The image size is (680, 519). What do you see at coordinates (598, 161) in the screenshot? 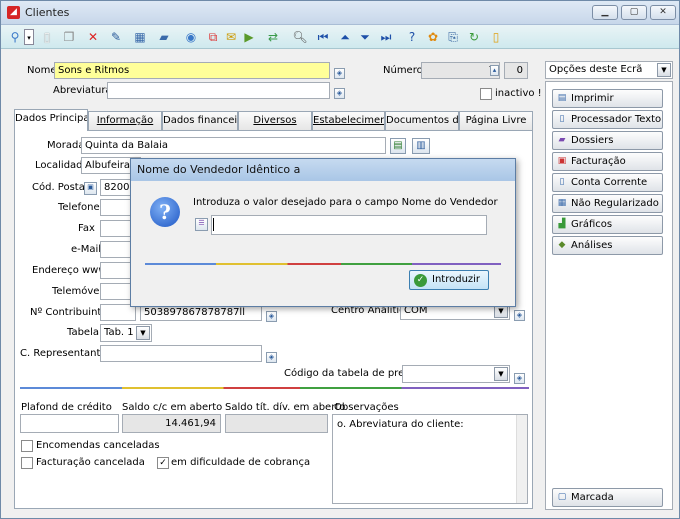
I see `facturacao-label: Facturação` at bounding box center [598, 161].